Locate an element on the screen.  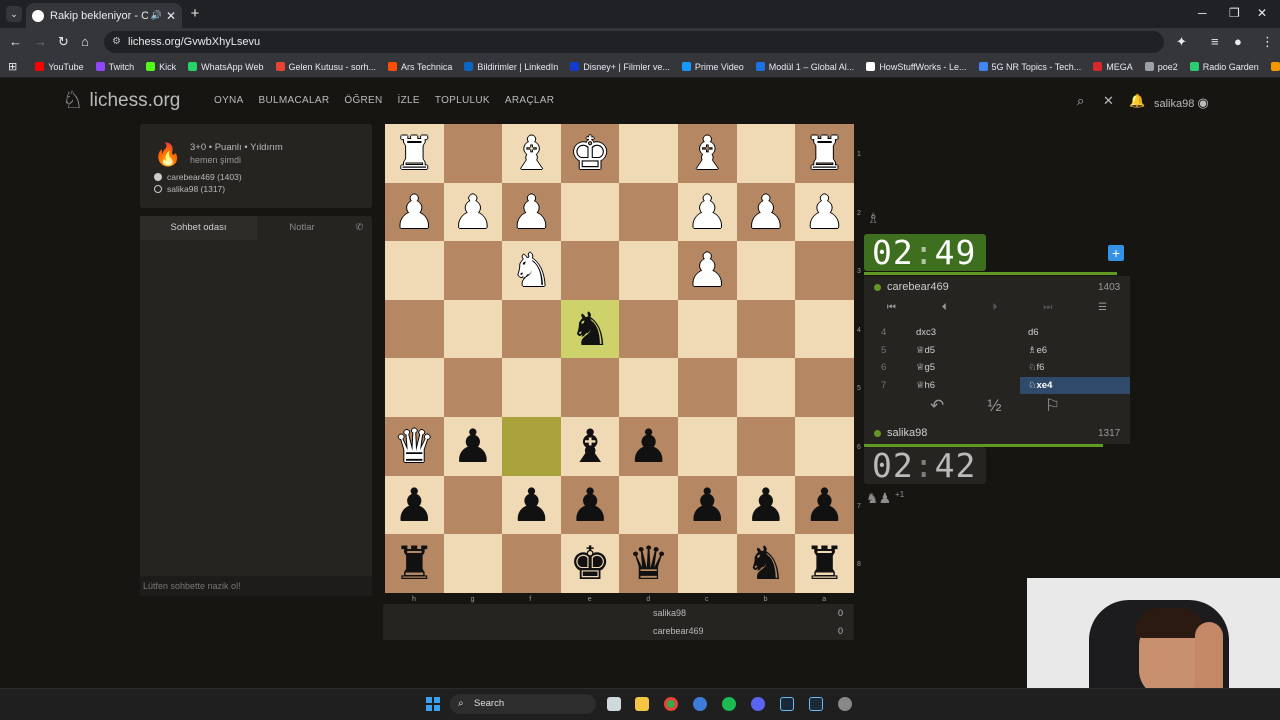
menu-icon: ☰ is located at coordinates (1102, 312).